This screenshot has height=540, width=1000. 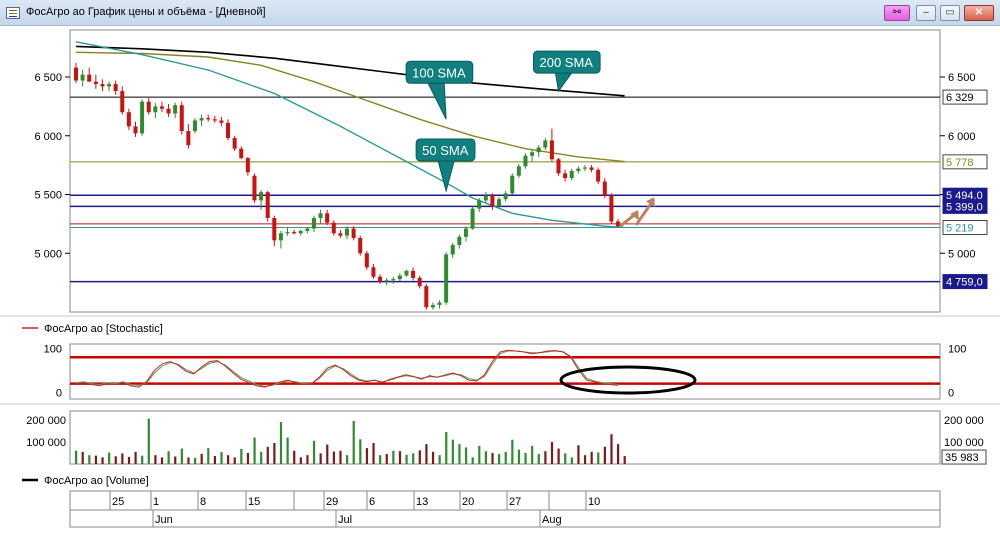 What do you see at coordinates (964, 443) in the screenshot?
I see `volume-tick-label-right: 100 000` at bounding box center [964, 443].